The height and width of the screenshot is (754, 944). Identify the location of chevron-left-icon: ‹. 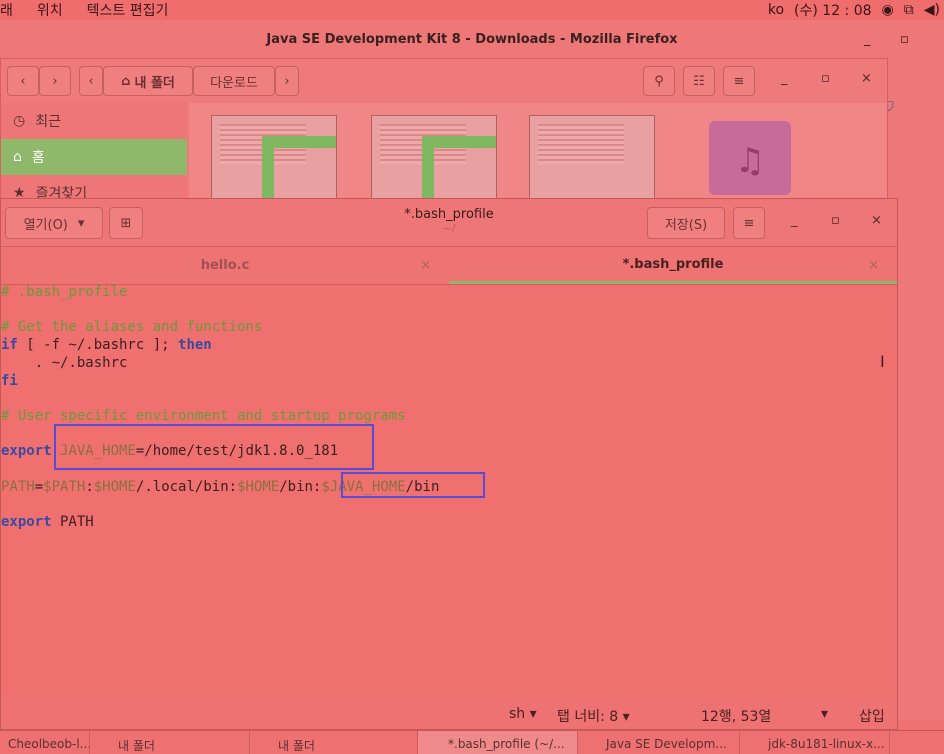
(23, 81).